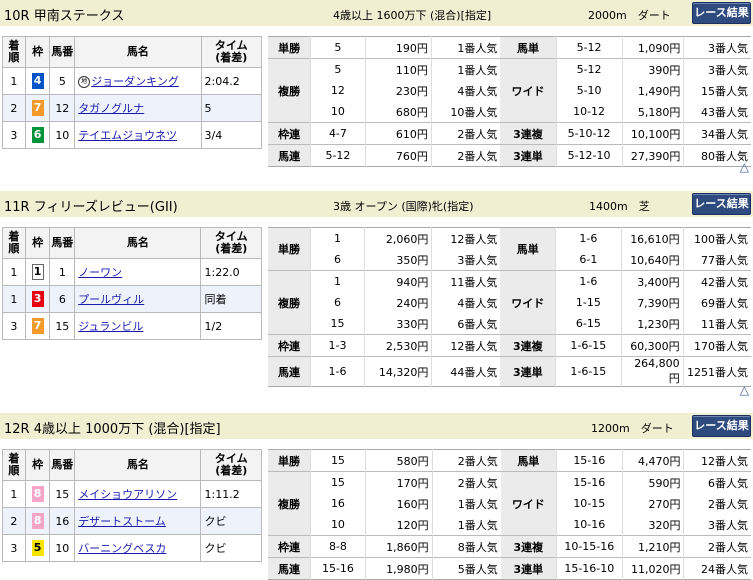  Describe the element at coordinates (716, 302) in the screenshot. I see `wide-popularity: 69番人気` at that location.